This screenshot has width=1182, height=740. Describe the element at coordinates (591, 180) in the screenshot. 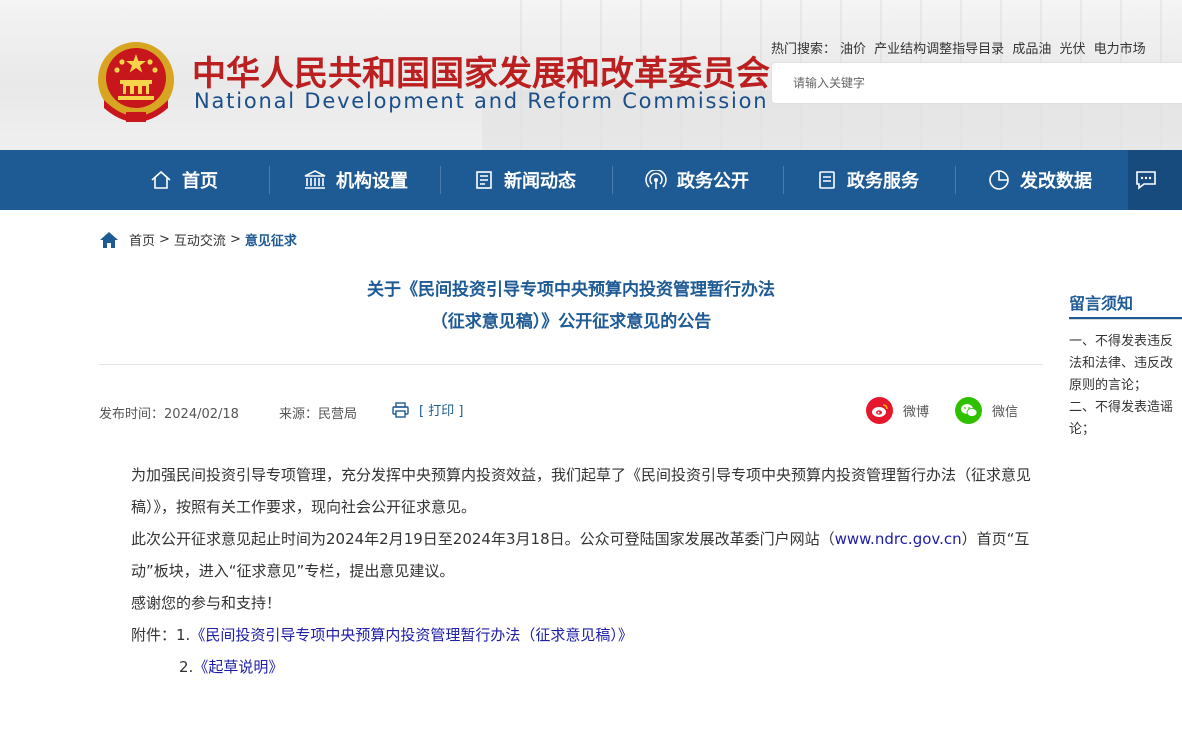

I see `main-nav: 首页 机构设置 新闻动态 政务公开 政务服务 发改数据` at that location.